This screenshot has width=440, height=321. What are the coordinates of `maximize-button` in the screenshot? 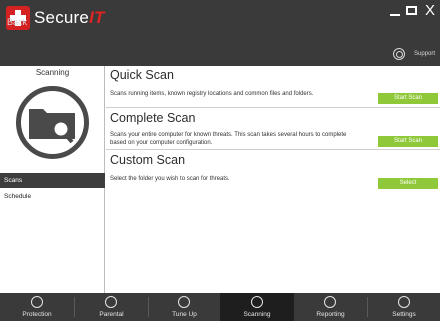 It's located at (411, 11).